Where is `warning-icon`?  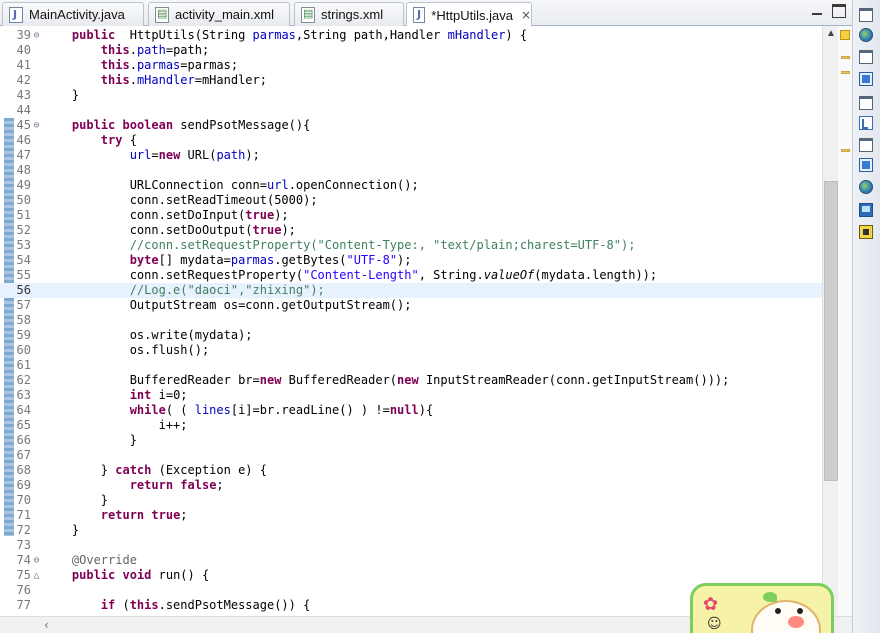 warning-icon is located at coordinates (845, 35).